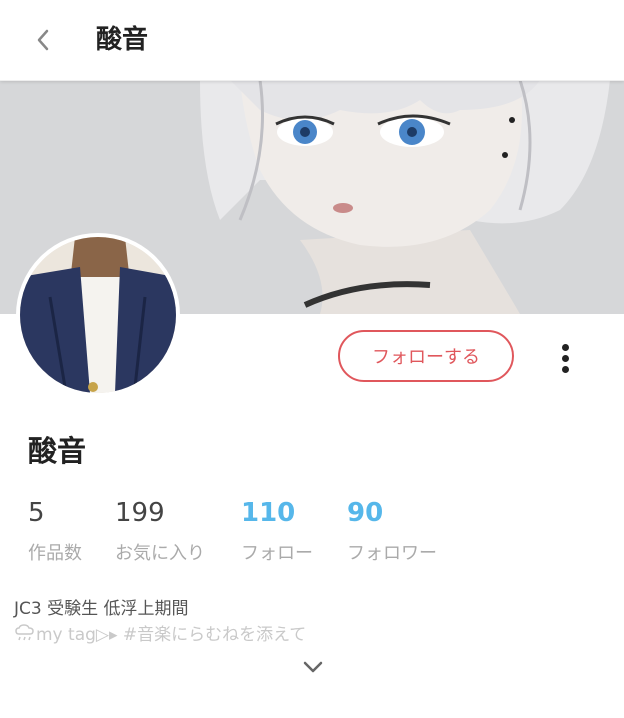 The width and height of the screenshot is (624, 718). I want to click on bio-line-2-text: my tag▷▸ #音楽にらむねを添えて, so click(171, 635).